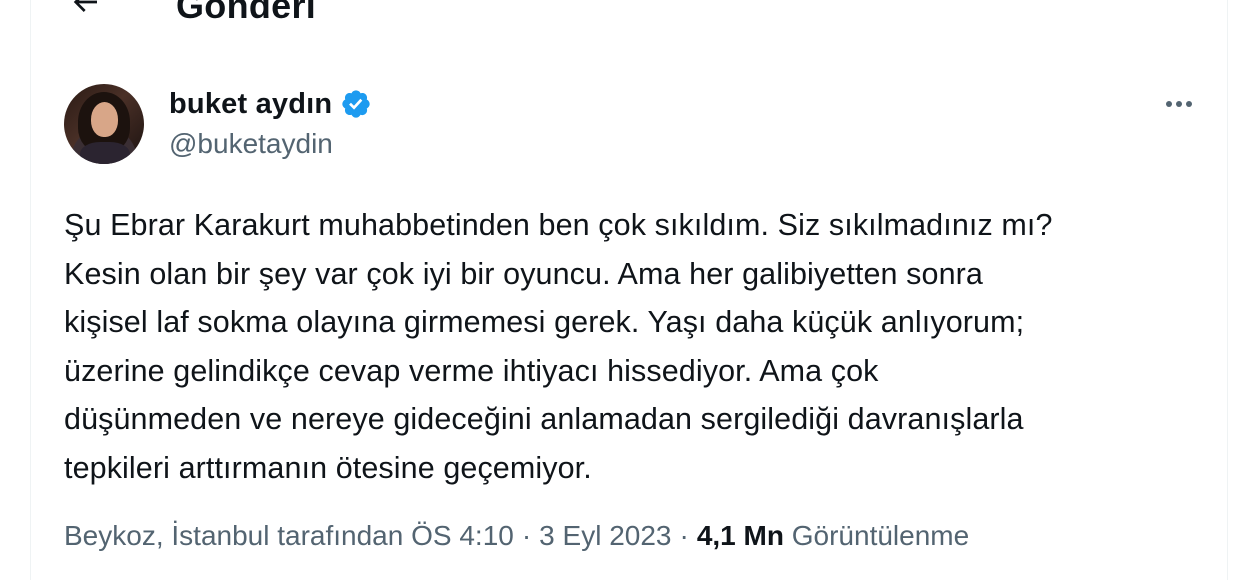 The image size is (1244, 580). I want to click on tweet-date: 3 Eyl 2023, so click(605, 535).